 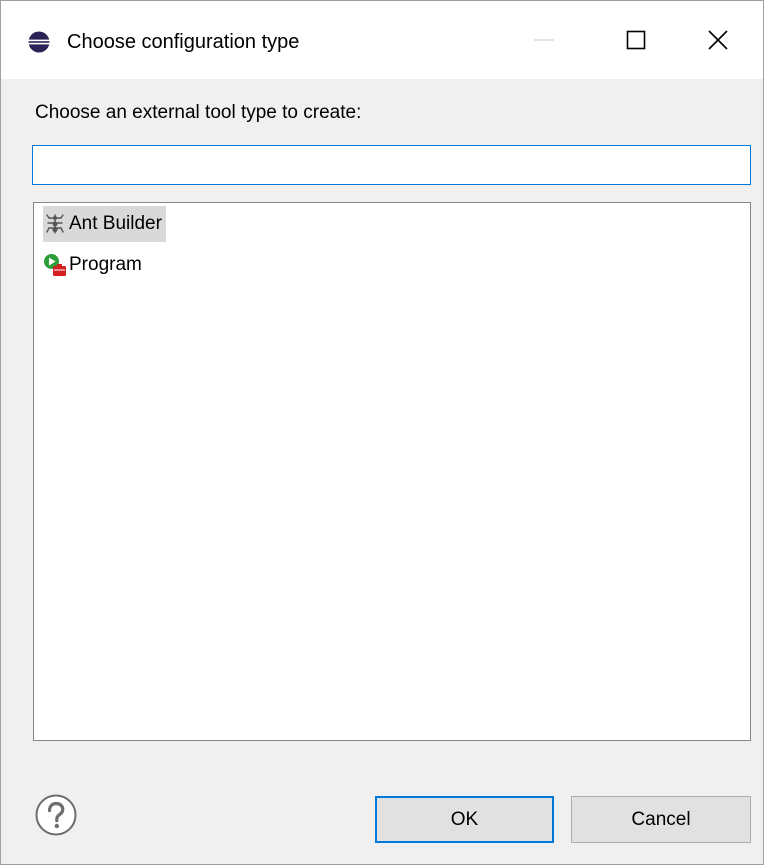 I want to click on minimize-button, so click(x=544, y=40).